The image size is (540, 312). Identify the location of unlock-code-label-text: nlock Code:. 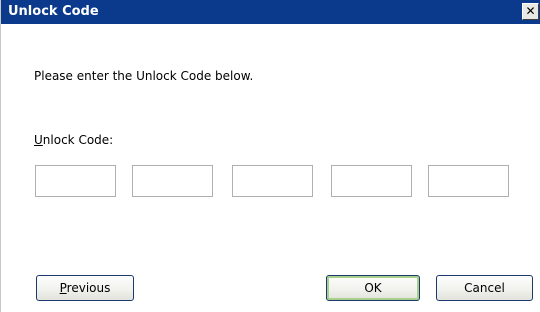
(78, 140).